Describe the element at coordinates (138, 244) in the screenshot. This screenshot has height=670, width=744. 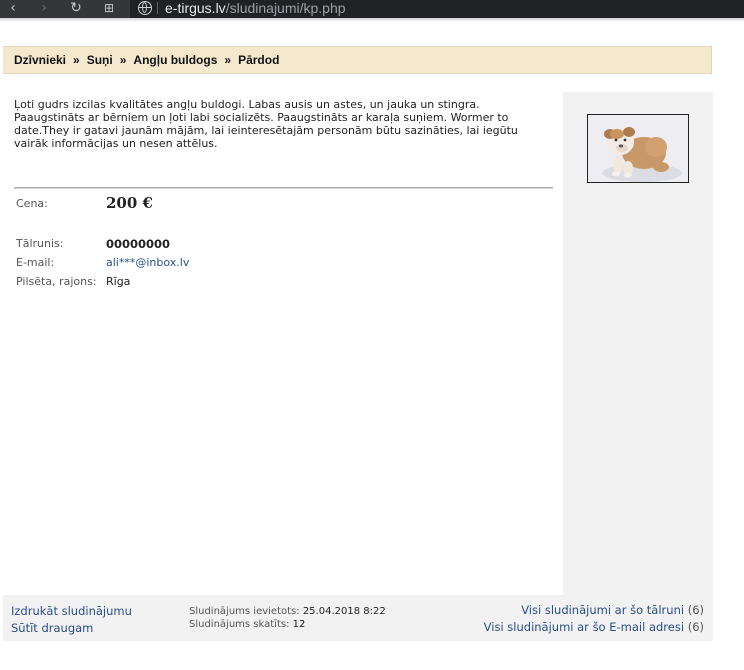
I see `phone-value: 00000000` at that location.